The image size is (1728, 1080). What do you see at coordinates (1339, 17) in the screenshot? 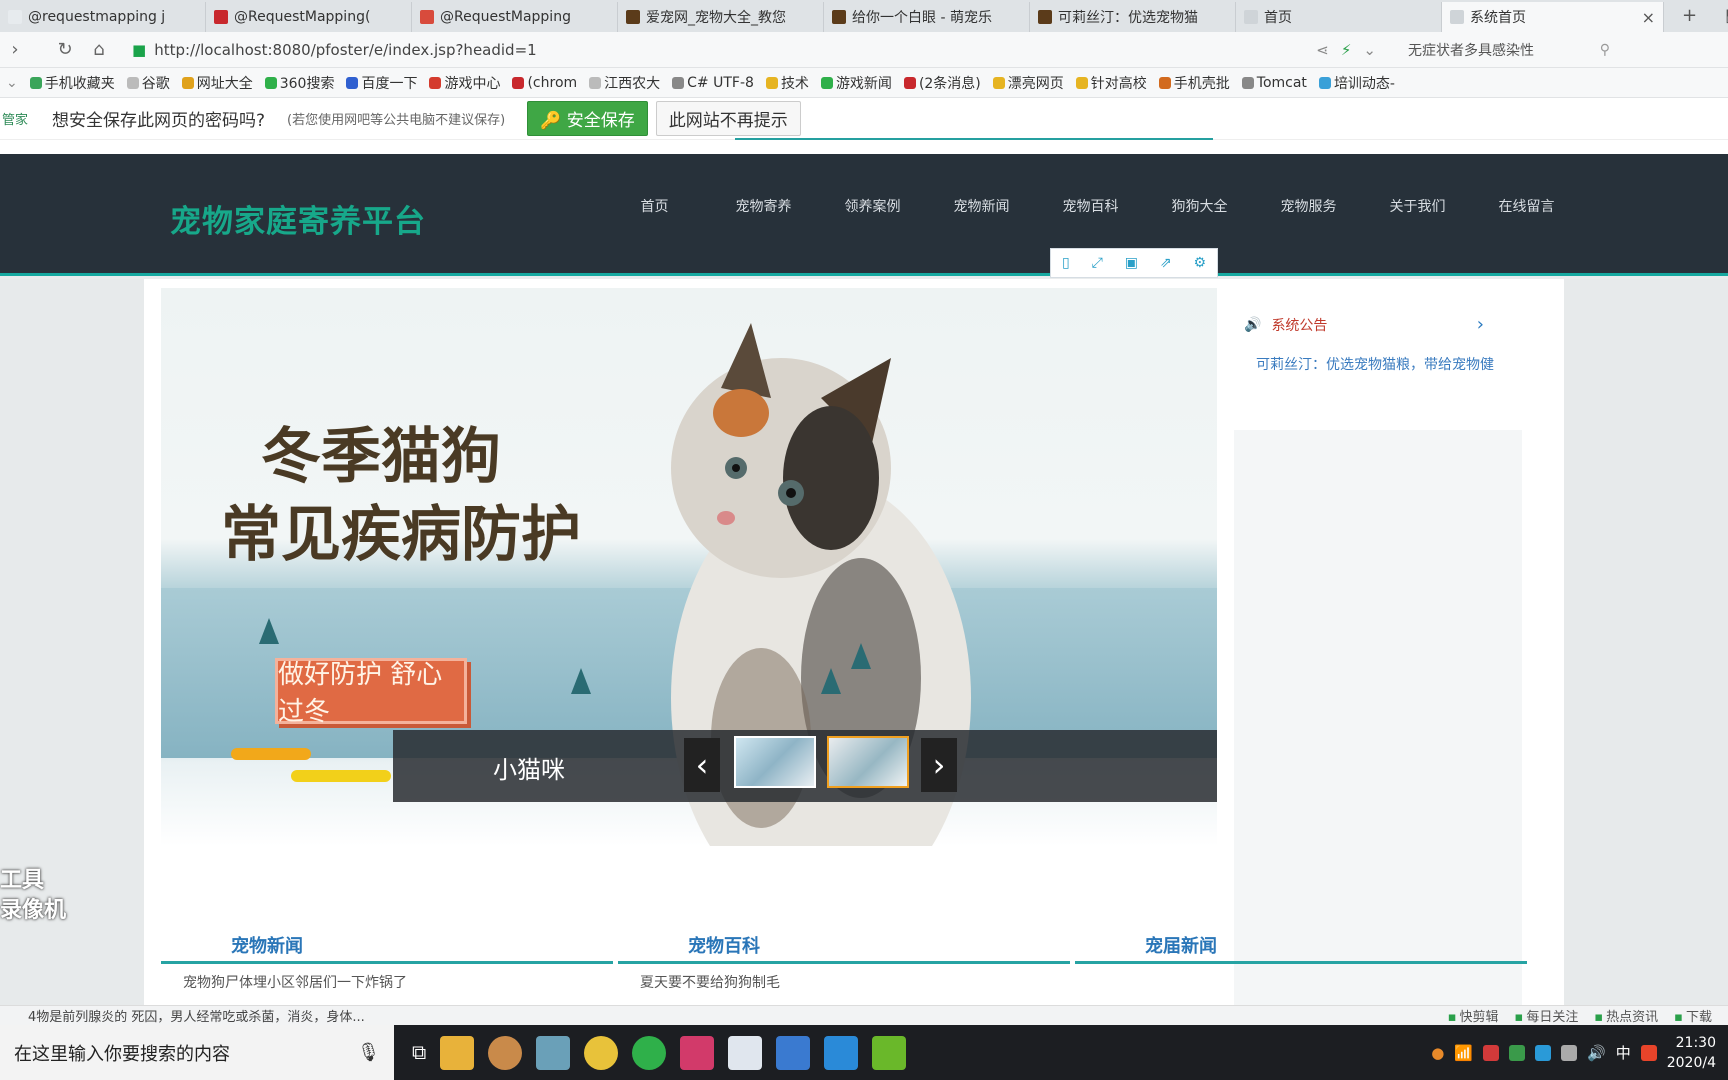
I see `browser-tab: 首页` at bounding box center [1339, 17].